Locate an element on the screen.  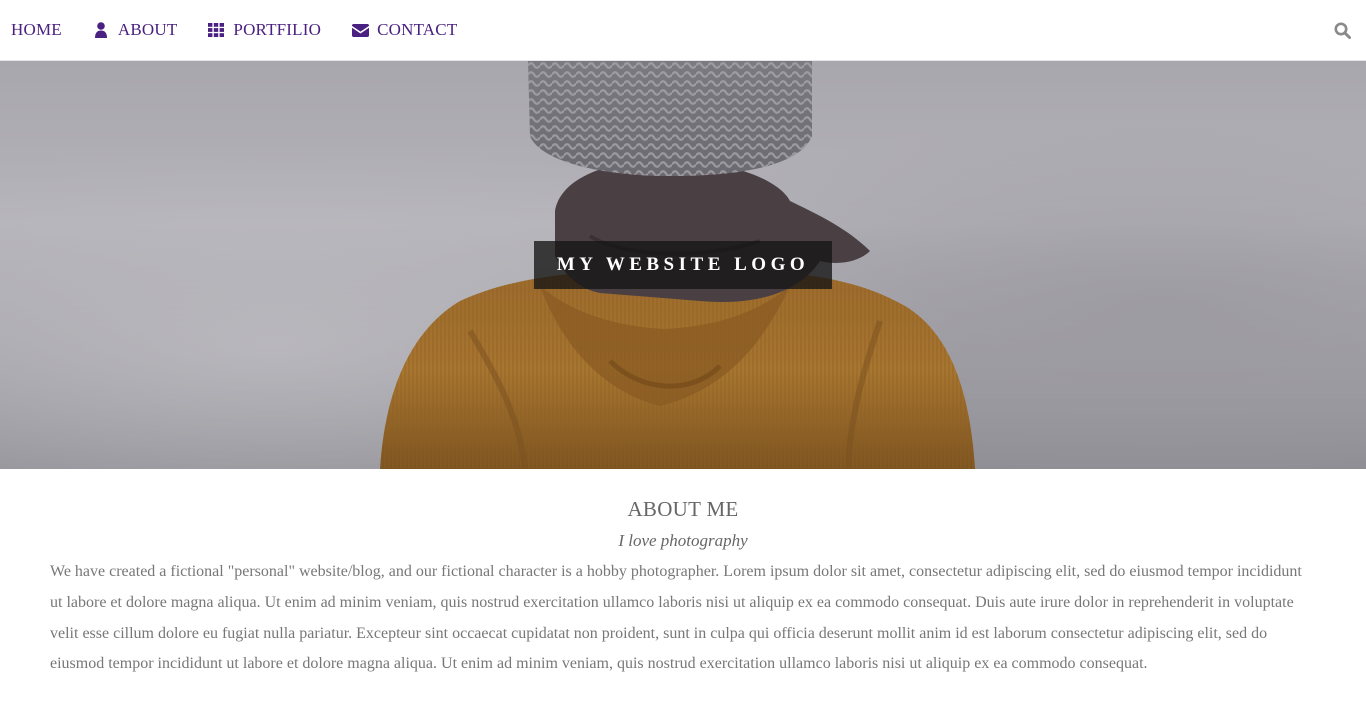
nav-item-contact: CONTACT is located at coordinates (404, 30).